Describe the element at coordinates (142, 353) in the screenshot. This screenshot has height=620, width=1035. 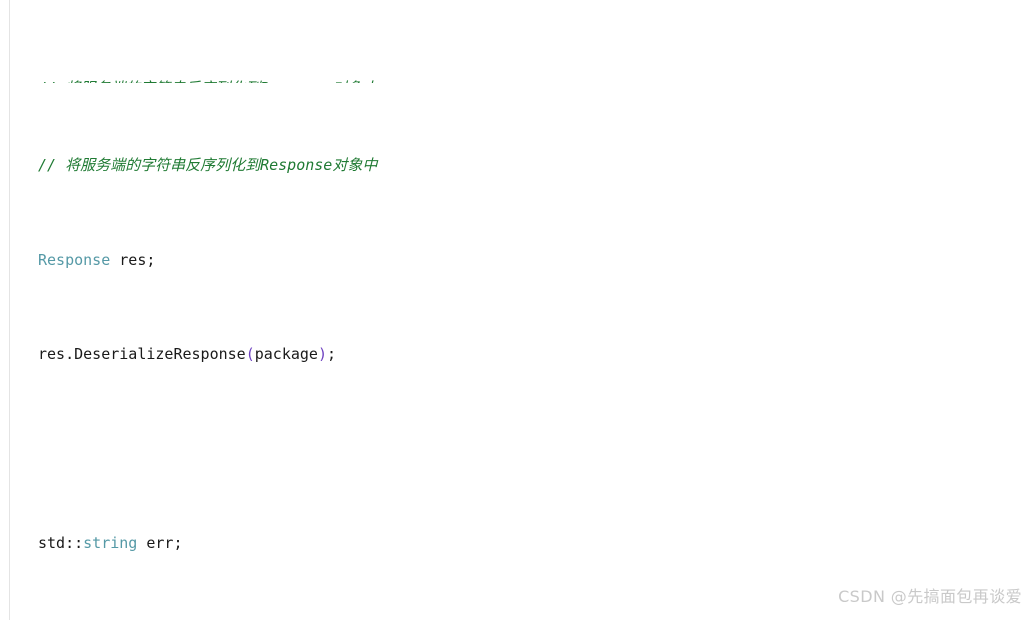
I see `deserialize-callee: res.DeserializeResponse` at that location.